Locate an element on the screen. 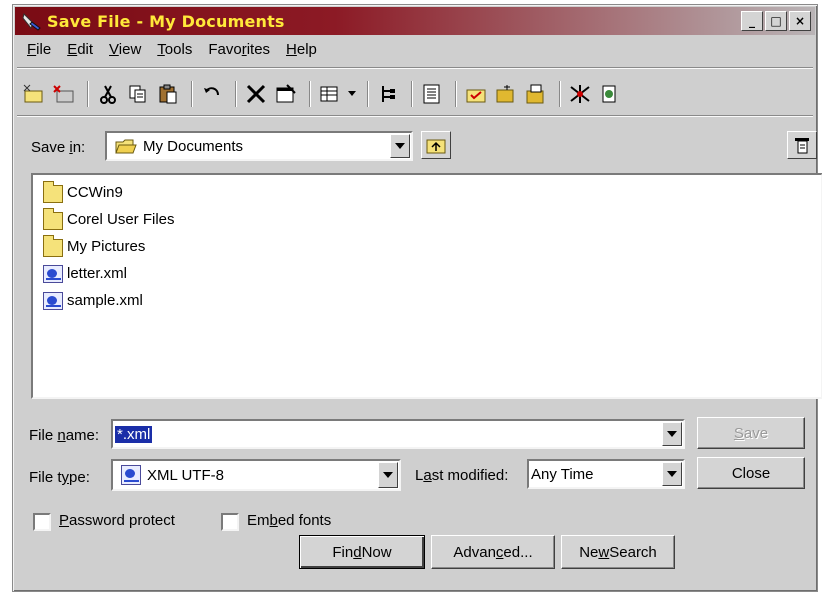 This screenshot has height=596, width=822. new-folder-icon is located at coordinates (34, 94).